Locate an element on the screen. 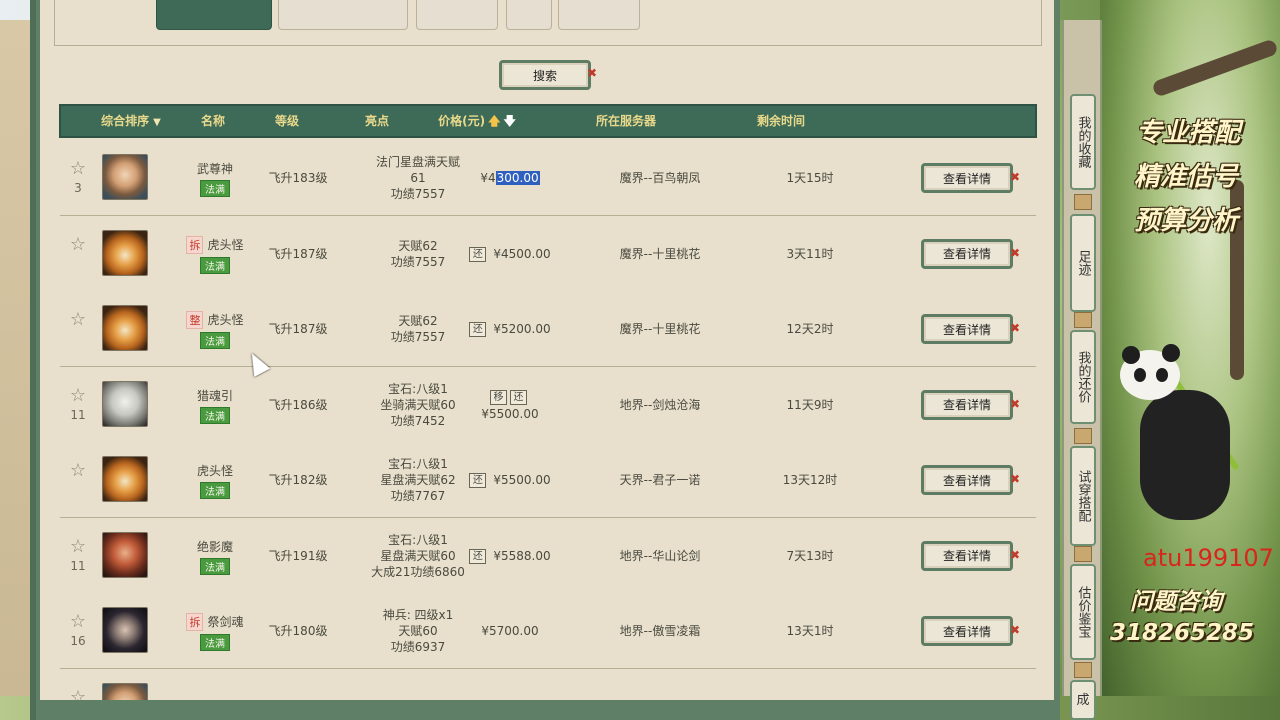  promo-line-1: 专业搭配 is located at coordinates (1188, 133).